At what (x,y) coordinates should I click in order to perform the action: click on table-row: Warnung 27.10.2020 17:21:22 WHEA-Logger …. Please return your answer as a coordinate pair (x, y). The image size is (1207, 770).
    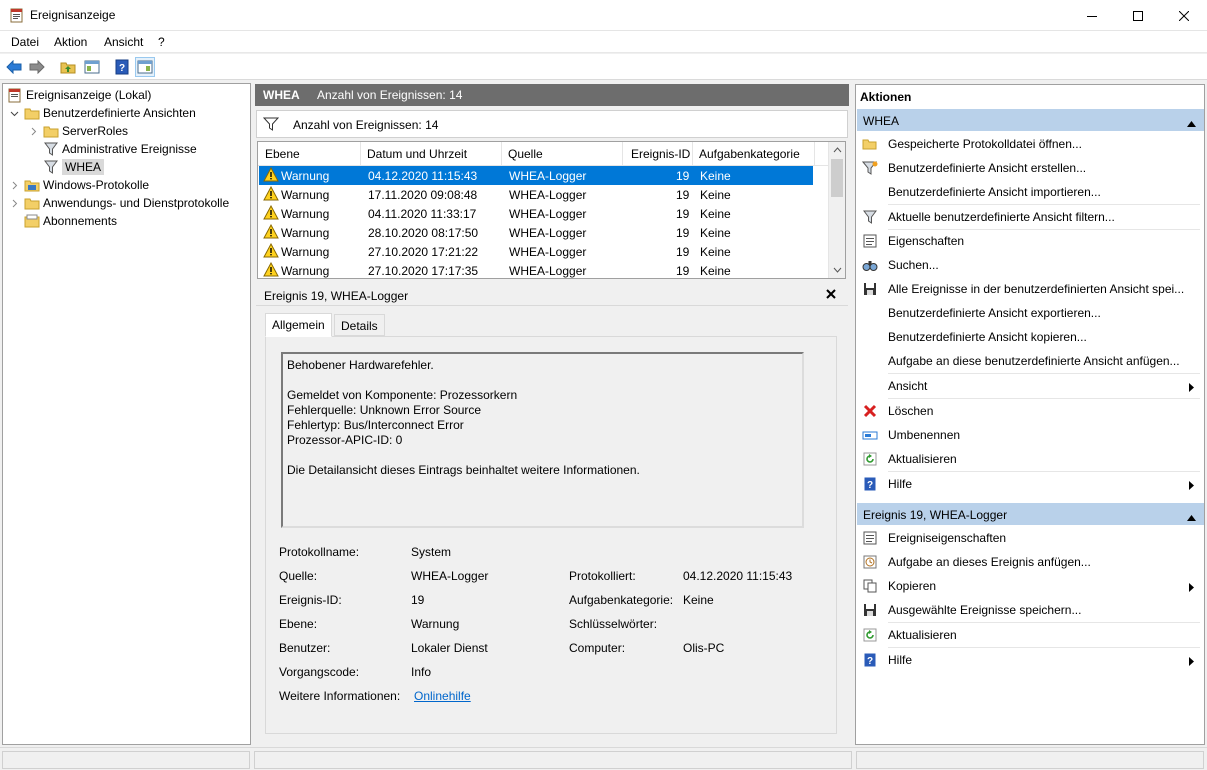
    Looking at the image, I should click on (536, 251).